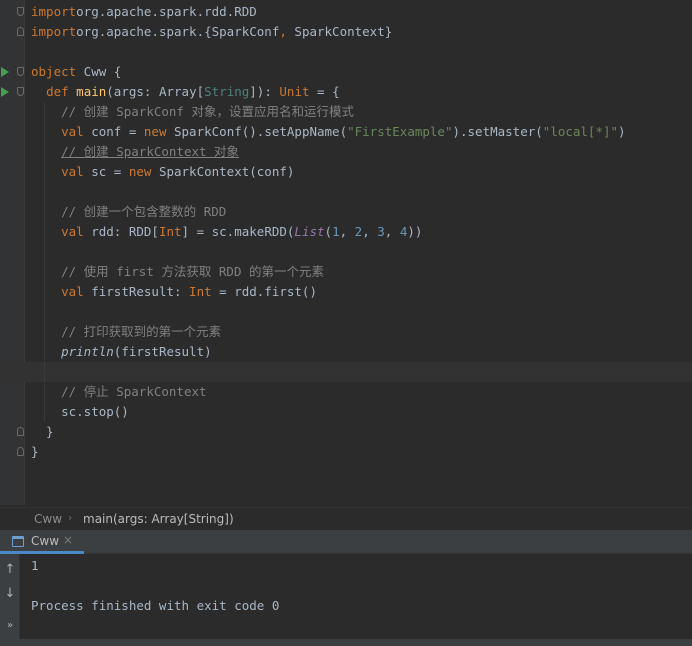  I want to click on code-text: // 创建一个包含整数的 RDD, so click(128, 212).